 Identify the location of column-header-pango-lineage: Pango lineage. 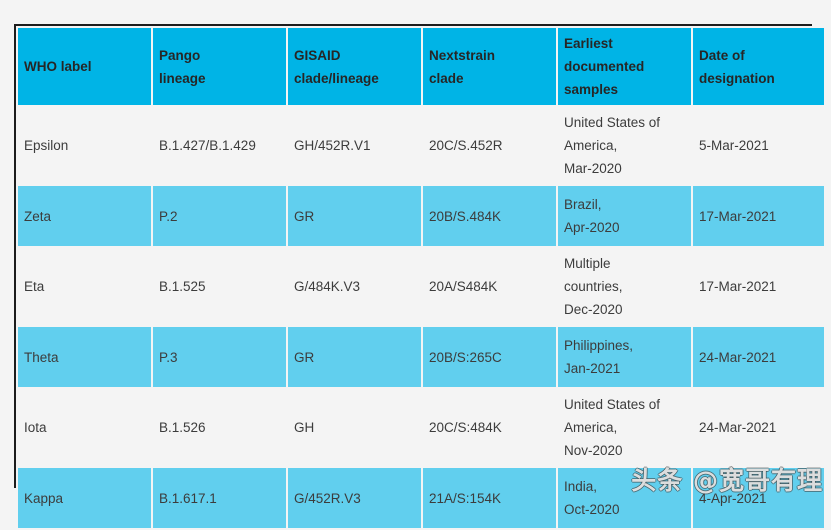
(219, 66).